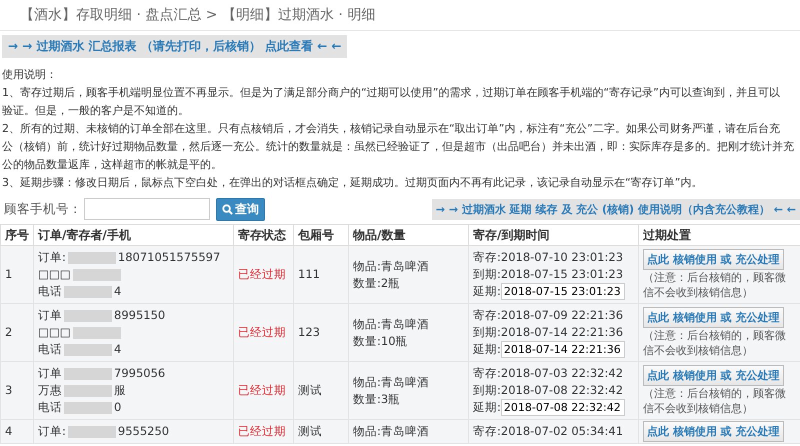 This screenshot has height=446, width=800. Describe the element at coordinates (147, 209) in the screenshot. I see `phone-input` at that location.